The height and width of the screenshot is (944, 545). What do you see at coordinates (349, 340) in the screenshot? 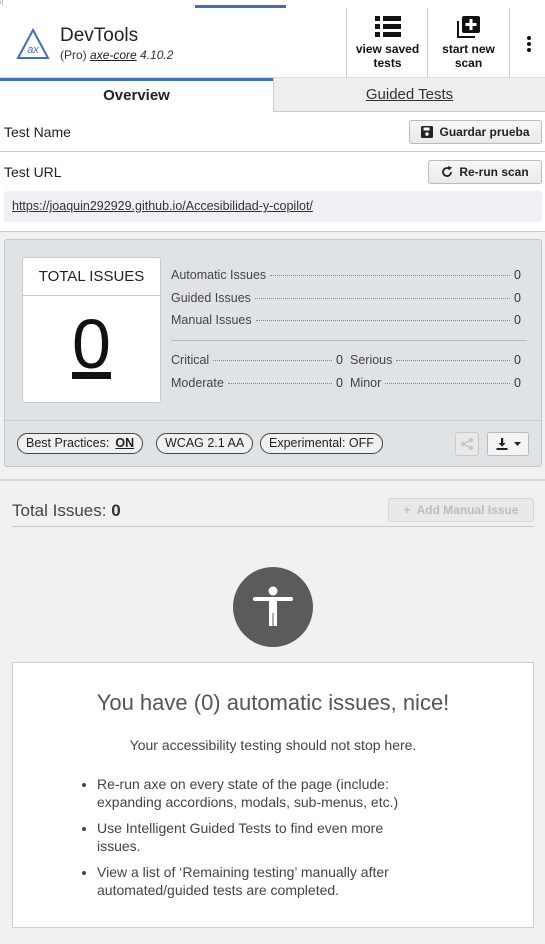
I see `stat-divider` at bounding box center [349, 340].